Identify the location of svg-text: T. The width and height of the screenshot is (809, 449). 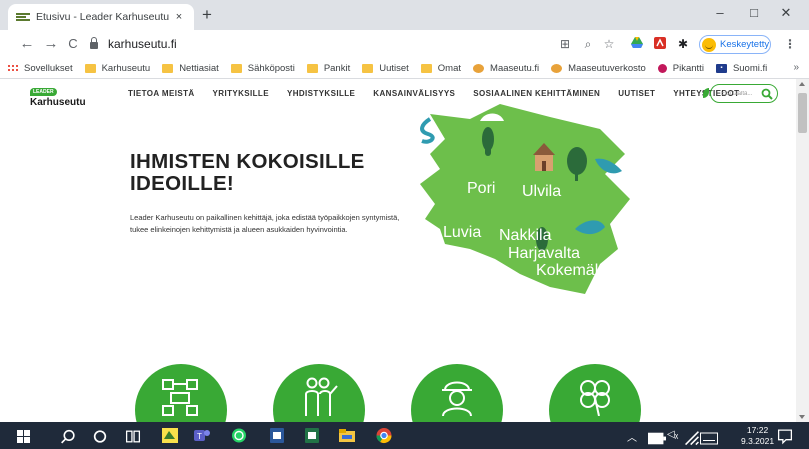
(199, 436).